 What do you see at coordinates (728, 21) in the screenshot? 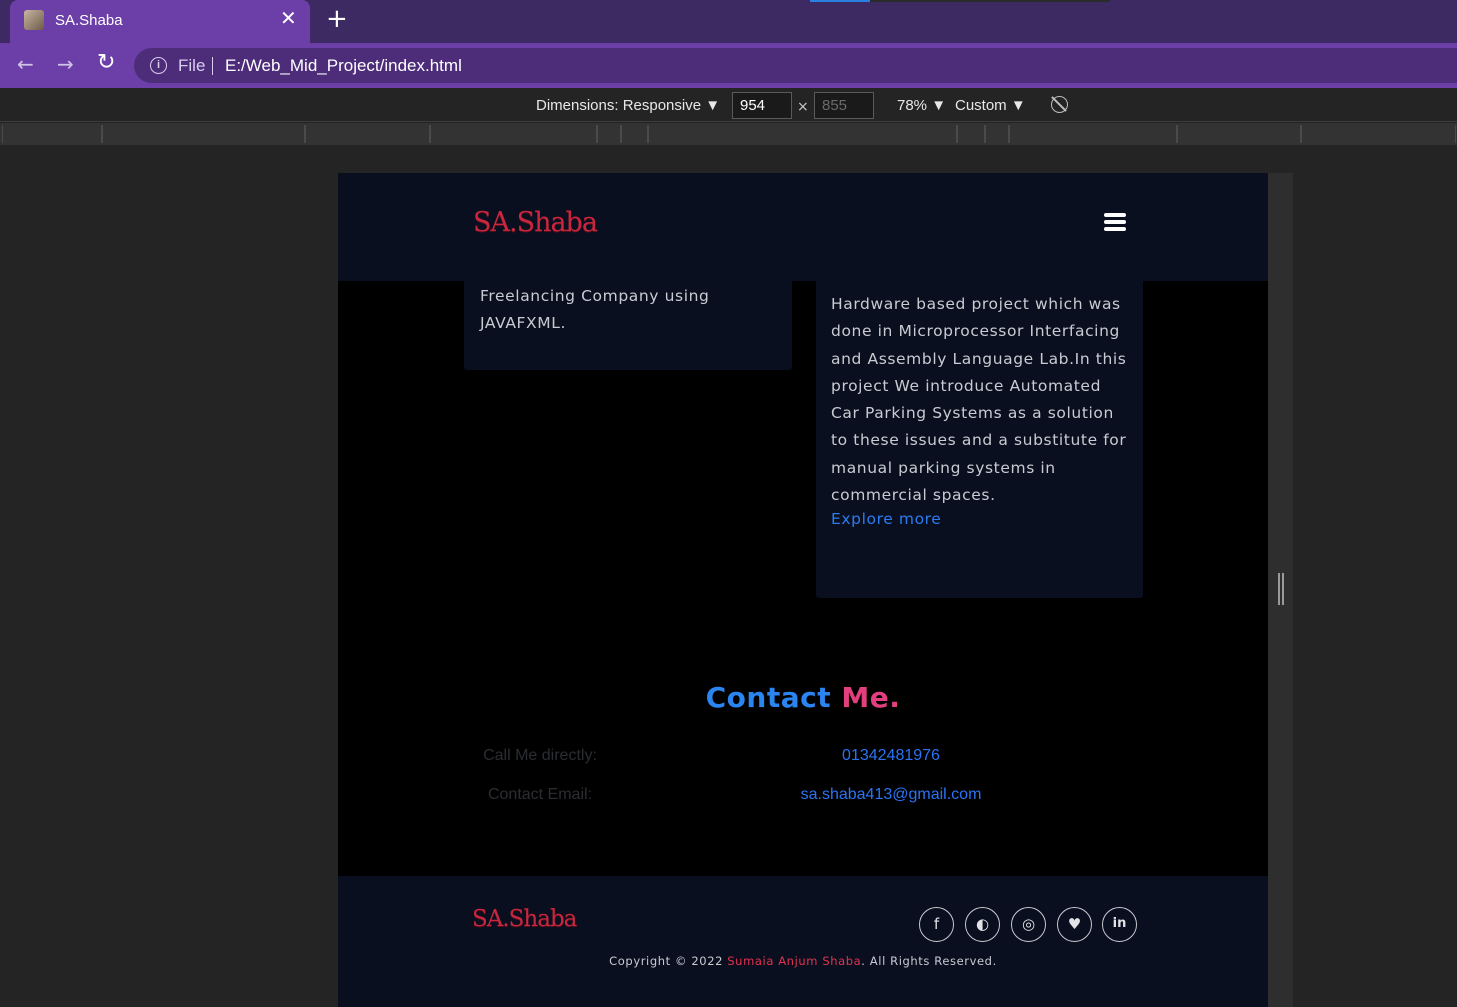
I see `tab-strip: SA.Shaba ✕ +` at bounding box center [728, 21].